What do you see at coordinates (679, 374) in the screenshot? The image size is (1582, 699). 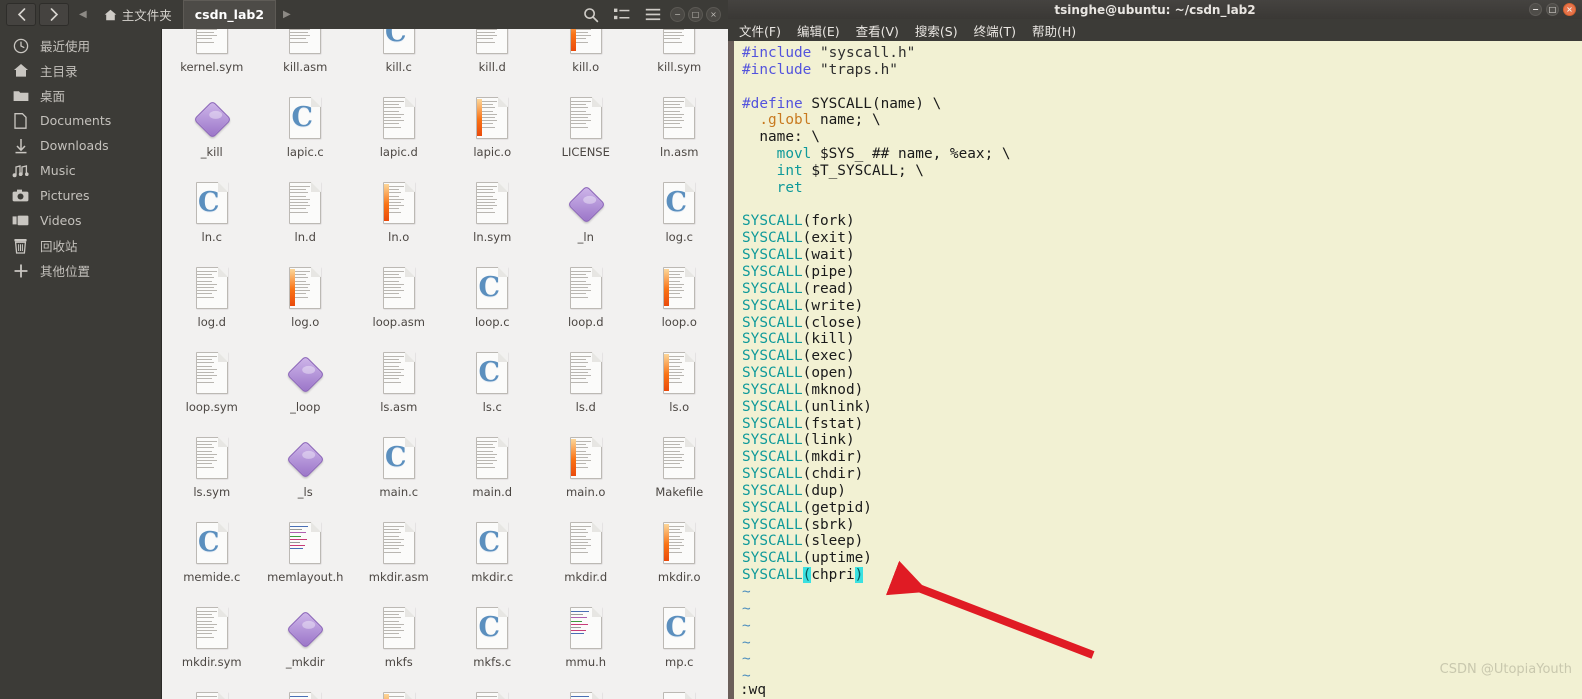 I see `object-file-icon` at bounding box center [679, 374].